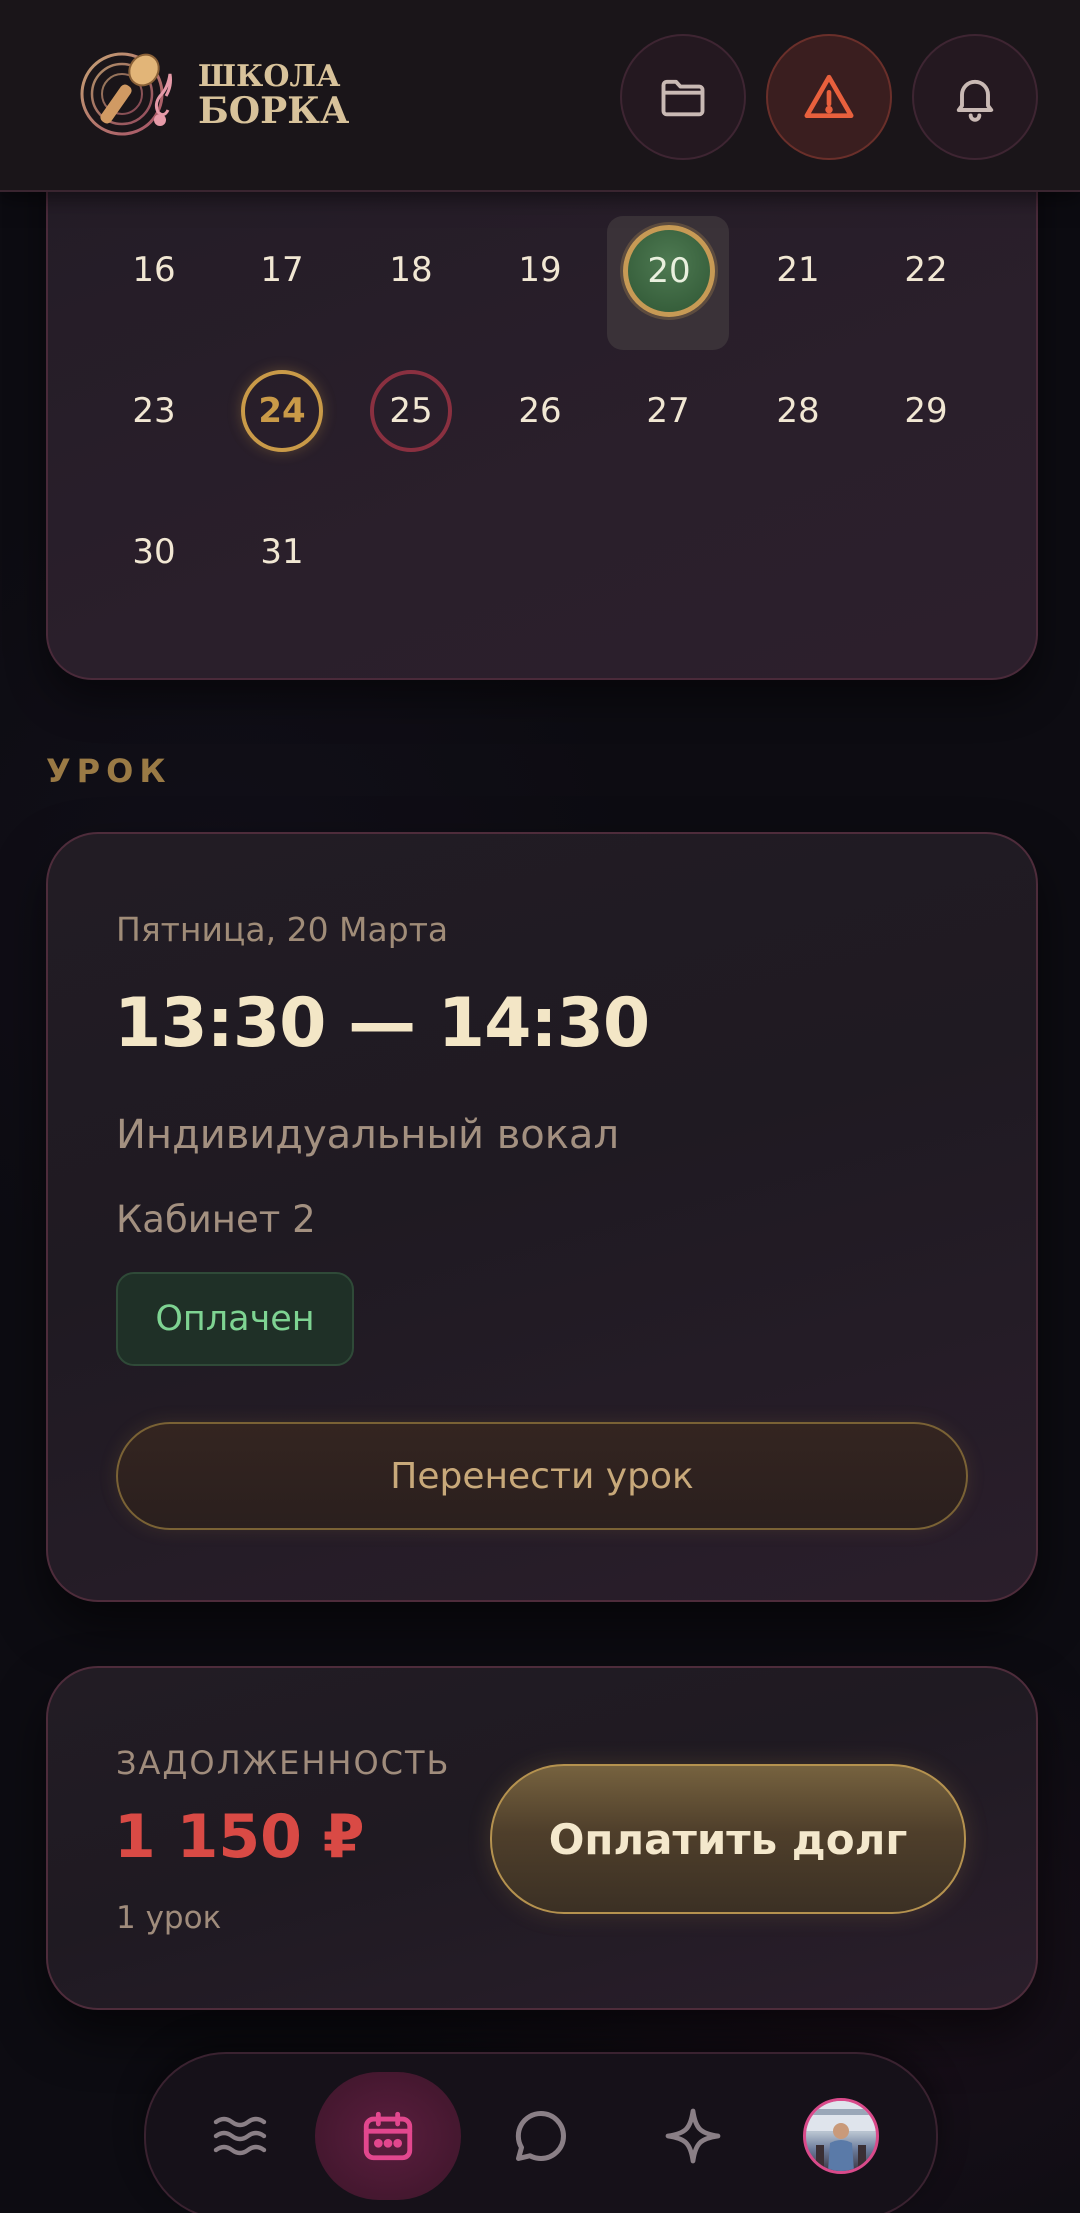 This screenshot has height=2213, width=1080. I want to click on calendar-day: 18, so click(411, 270).